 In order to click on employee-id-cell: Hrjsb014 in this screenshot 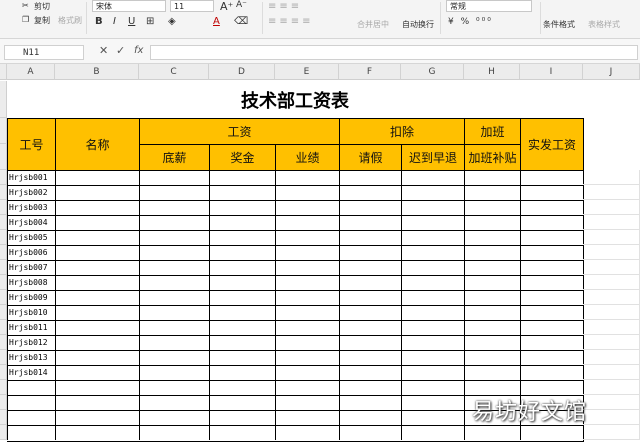, I will do `click(31, 372)`.